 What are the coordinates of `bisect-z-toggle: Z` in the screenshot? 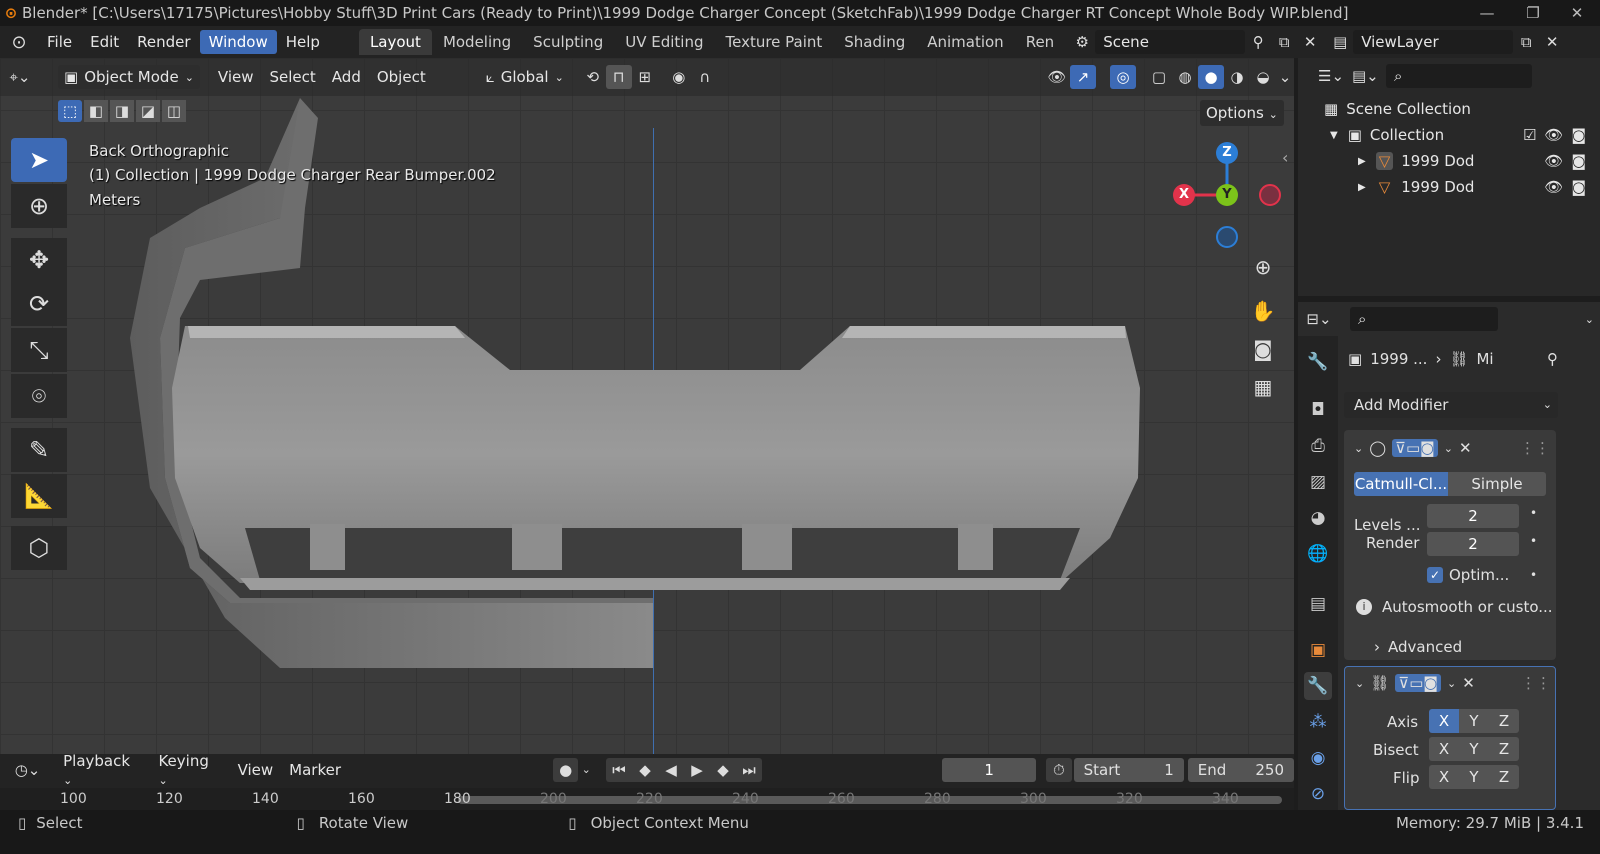 It's located at (1504, 749).